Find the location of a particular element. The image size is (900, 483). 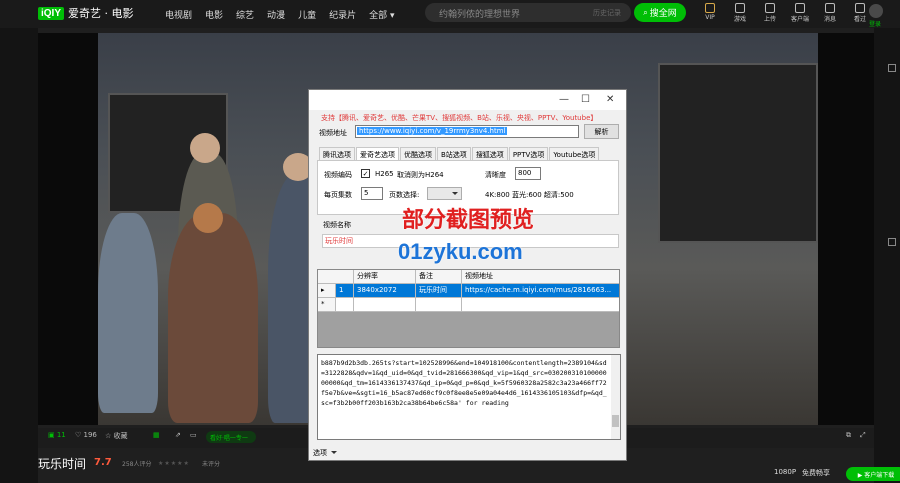

h265-hint: 取消则为H264 is located at coordinates (420, 175).